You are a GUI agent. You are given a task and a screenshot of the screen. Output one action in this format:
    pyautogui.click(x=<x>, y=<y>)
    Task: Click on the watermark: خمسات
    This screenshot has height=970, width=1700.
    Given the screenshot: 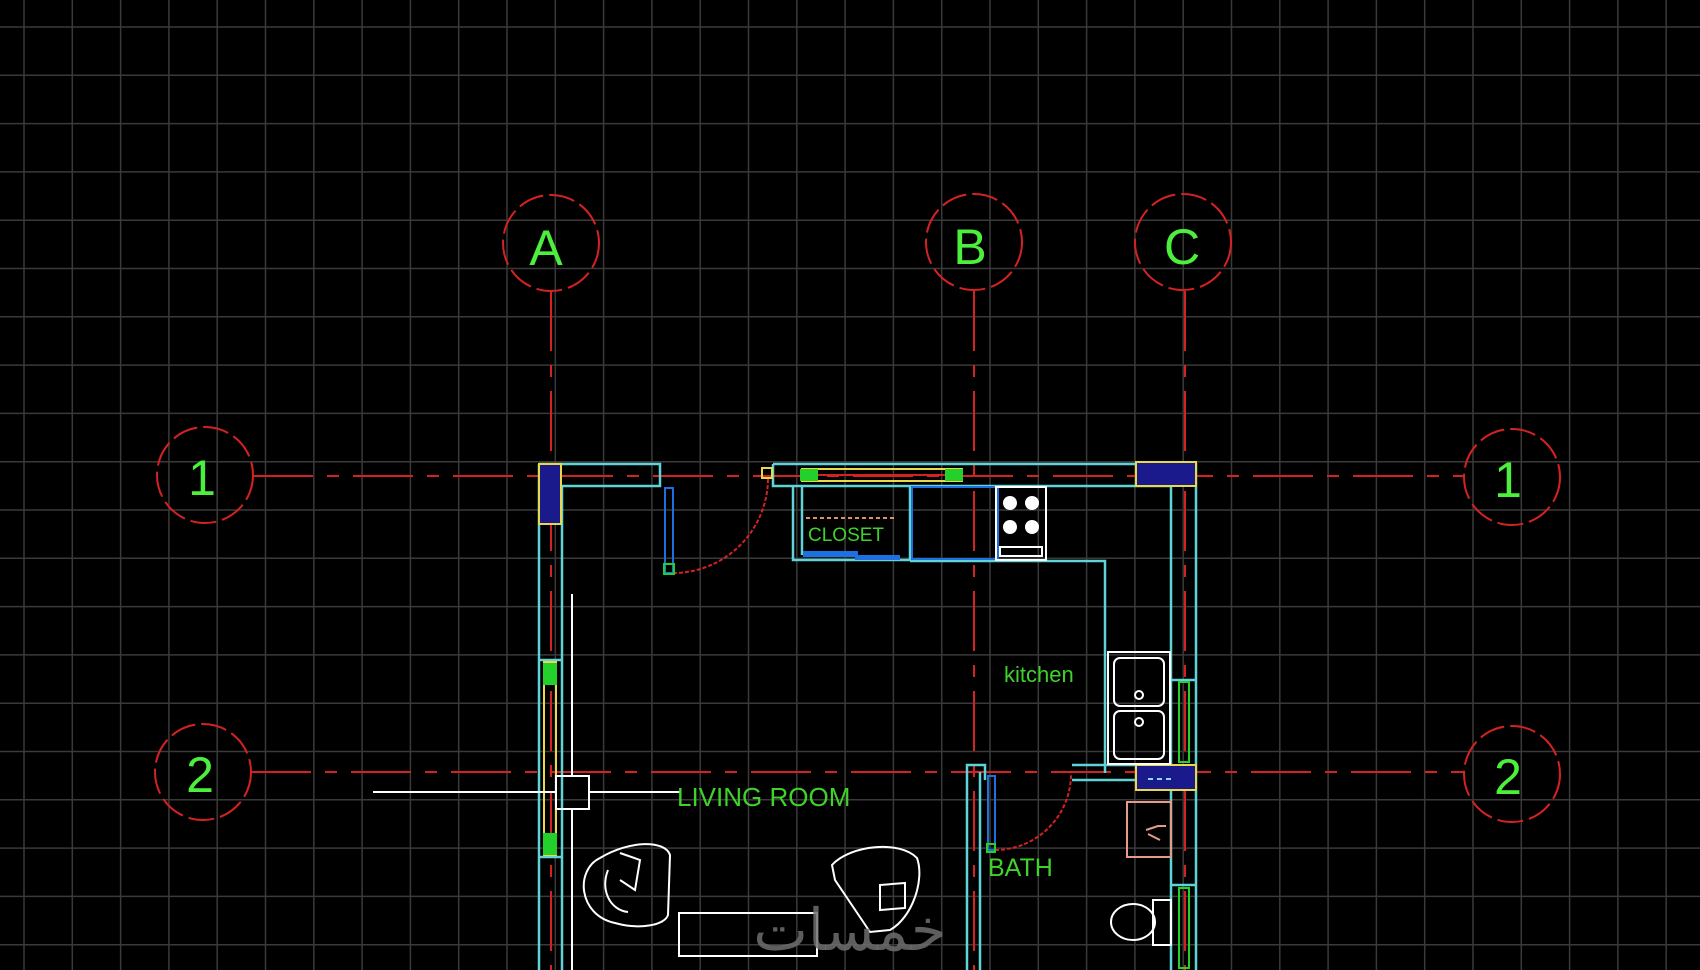 What is the action you would take?
    pyautogui.click(x=849, y=930)
    